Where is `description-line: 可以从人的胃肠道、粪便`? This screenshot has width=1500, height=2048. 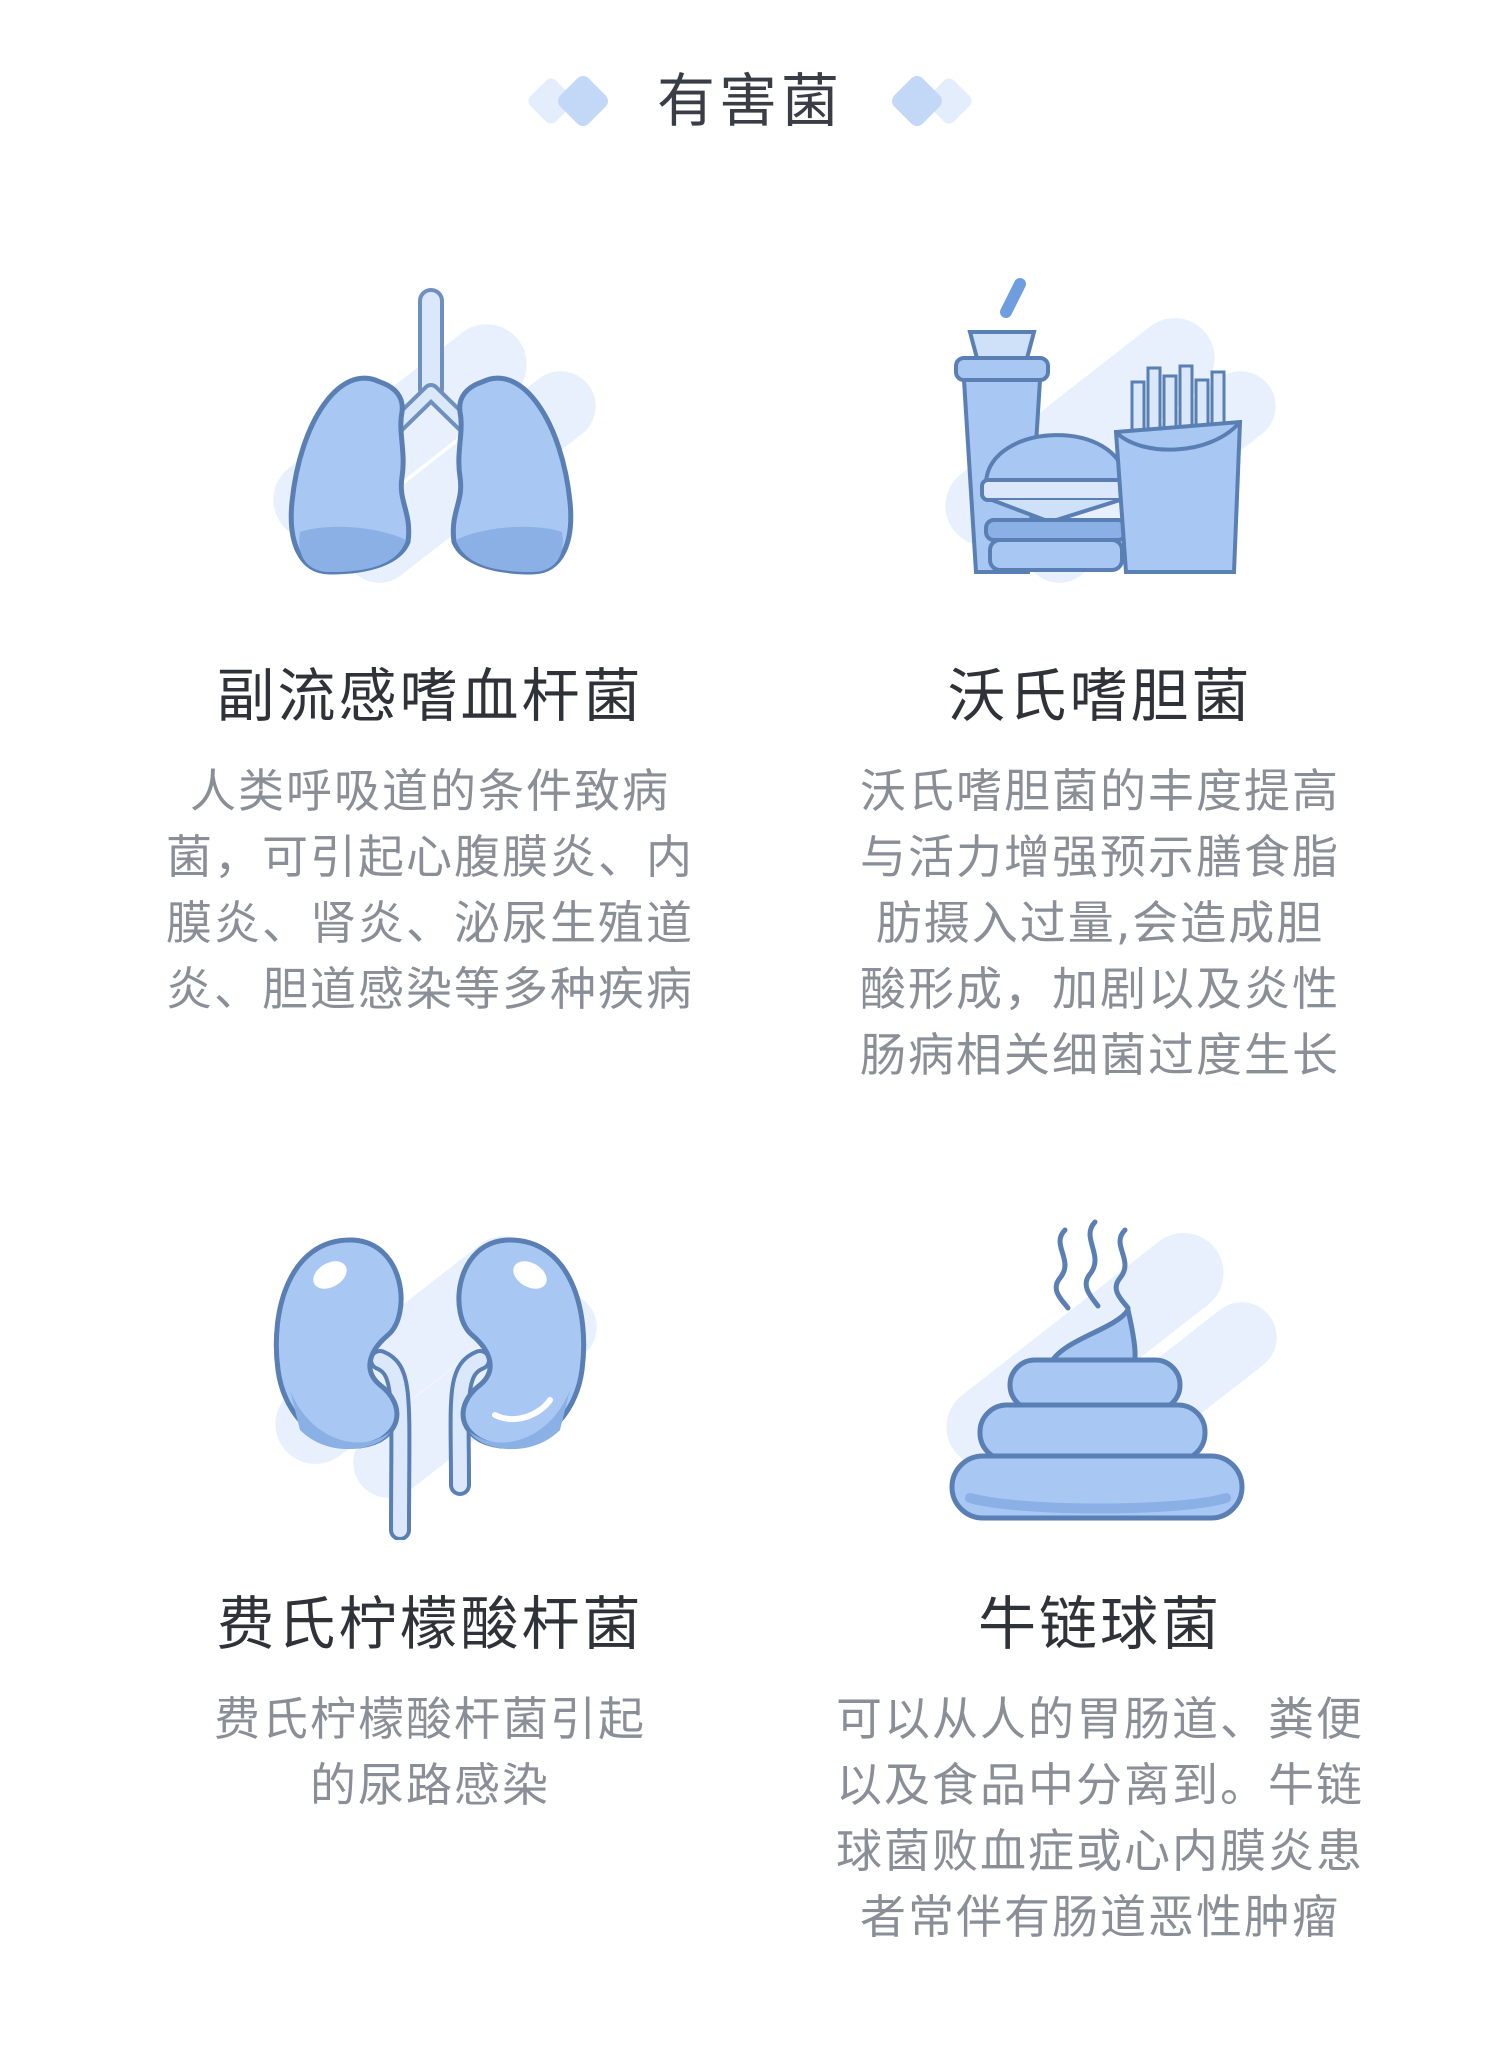
description-line: 可以从人的胃肠道、粪便 is located at coordinates (1100, 1719).